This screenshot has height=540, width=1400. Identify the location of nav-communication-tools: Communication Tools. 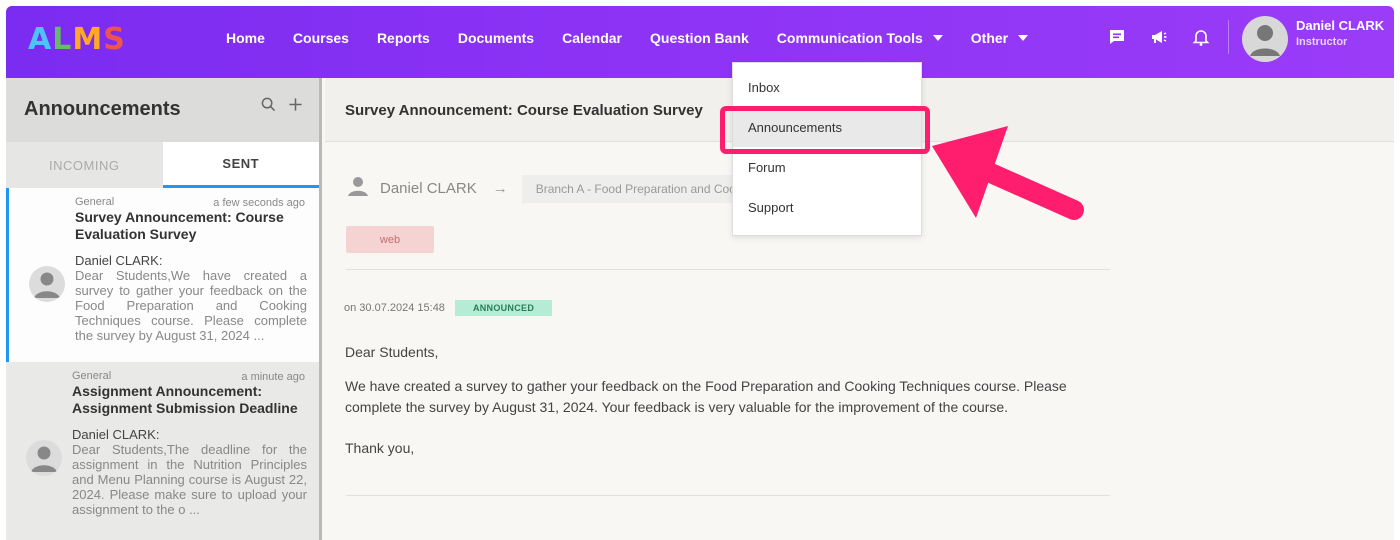
(860, 38).